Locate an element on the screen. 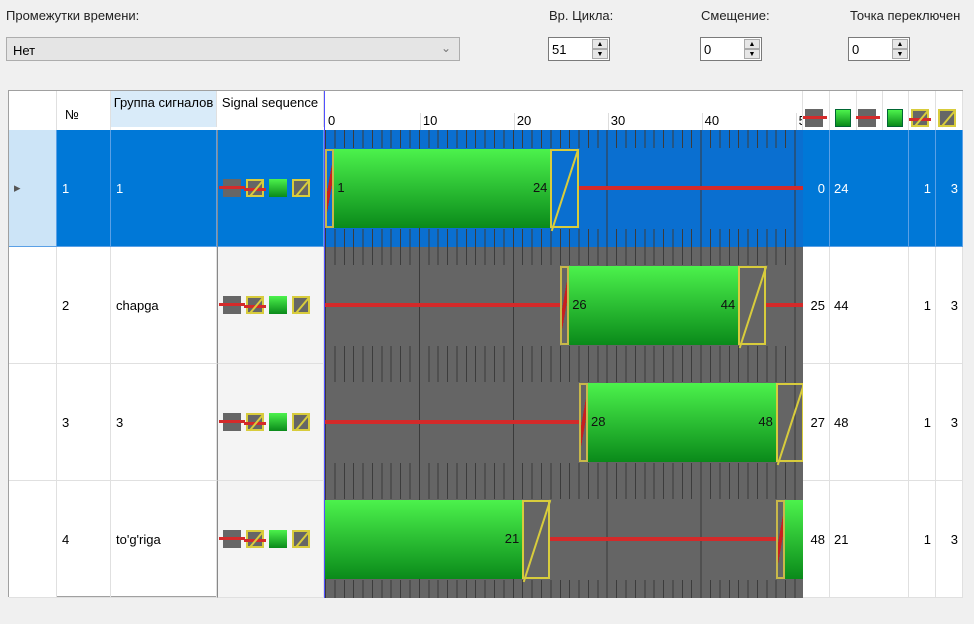  value-cell-0: 25 is located at coordinates (816, 305).